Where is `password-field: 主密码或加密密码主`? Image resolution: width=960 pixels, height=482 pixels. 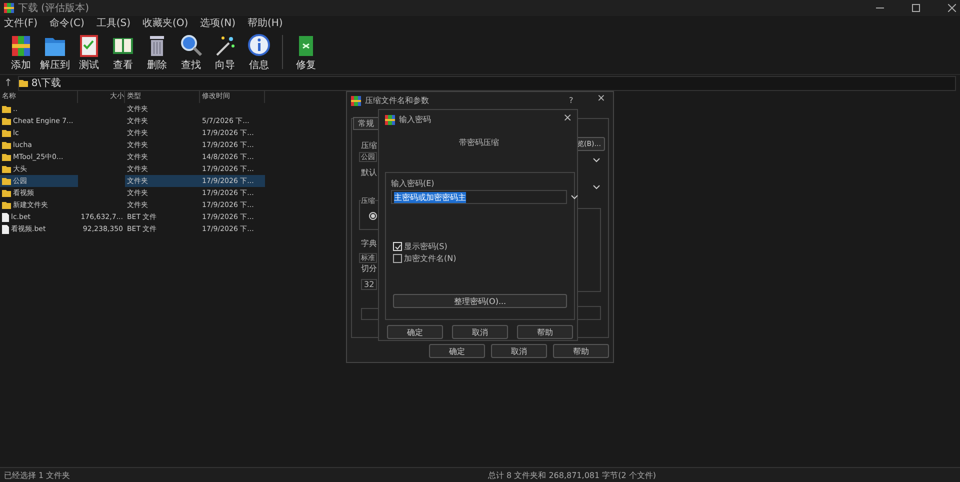 password-field: 主密码或加密密码主 is located at coordinates (479, 197).